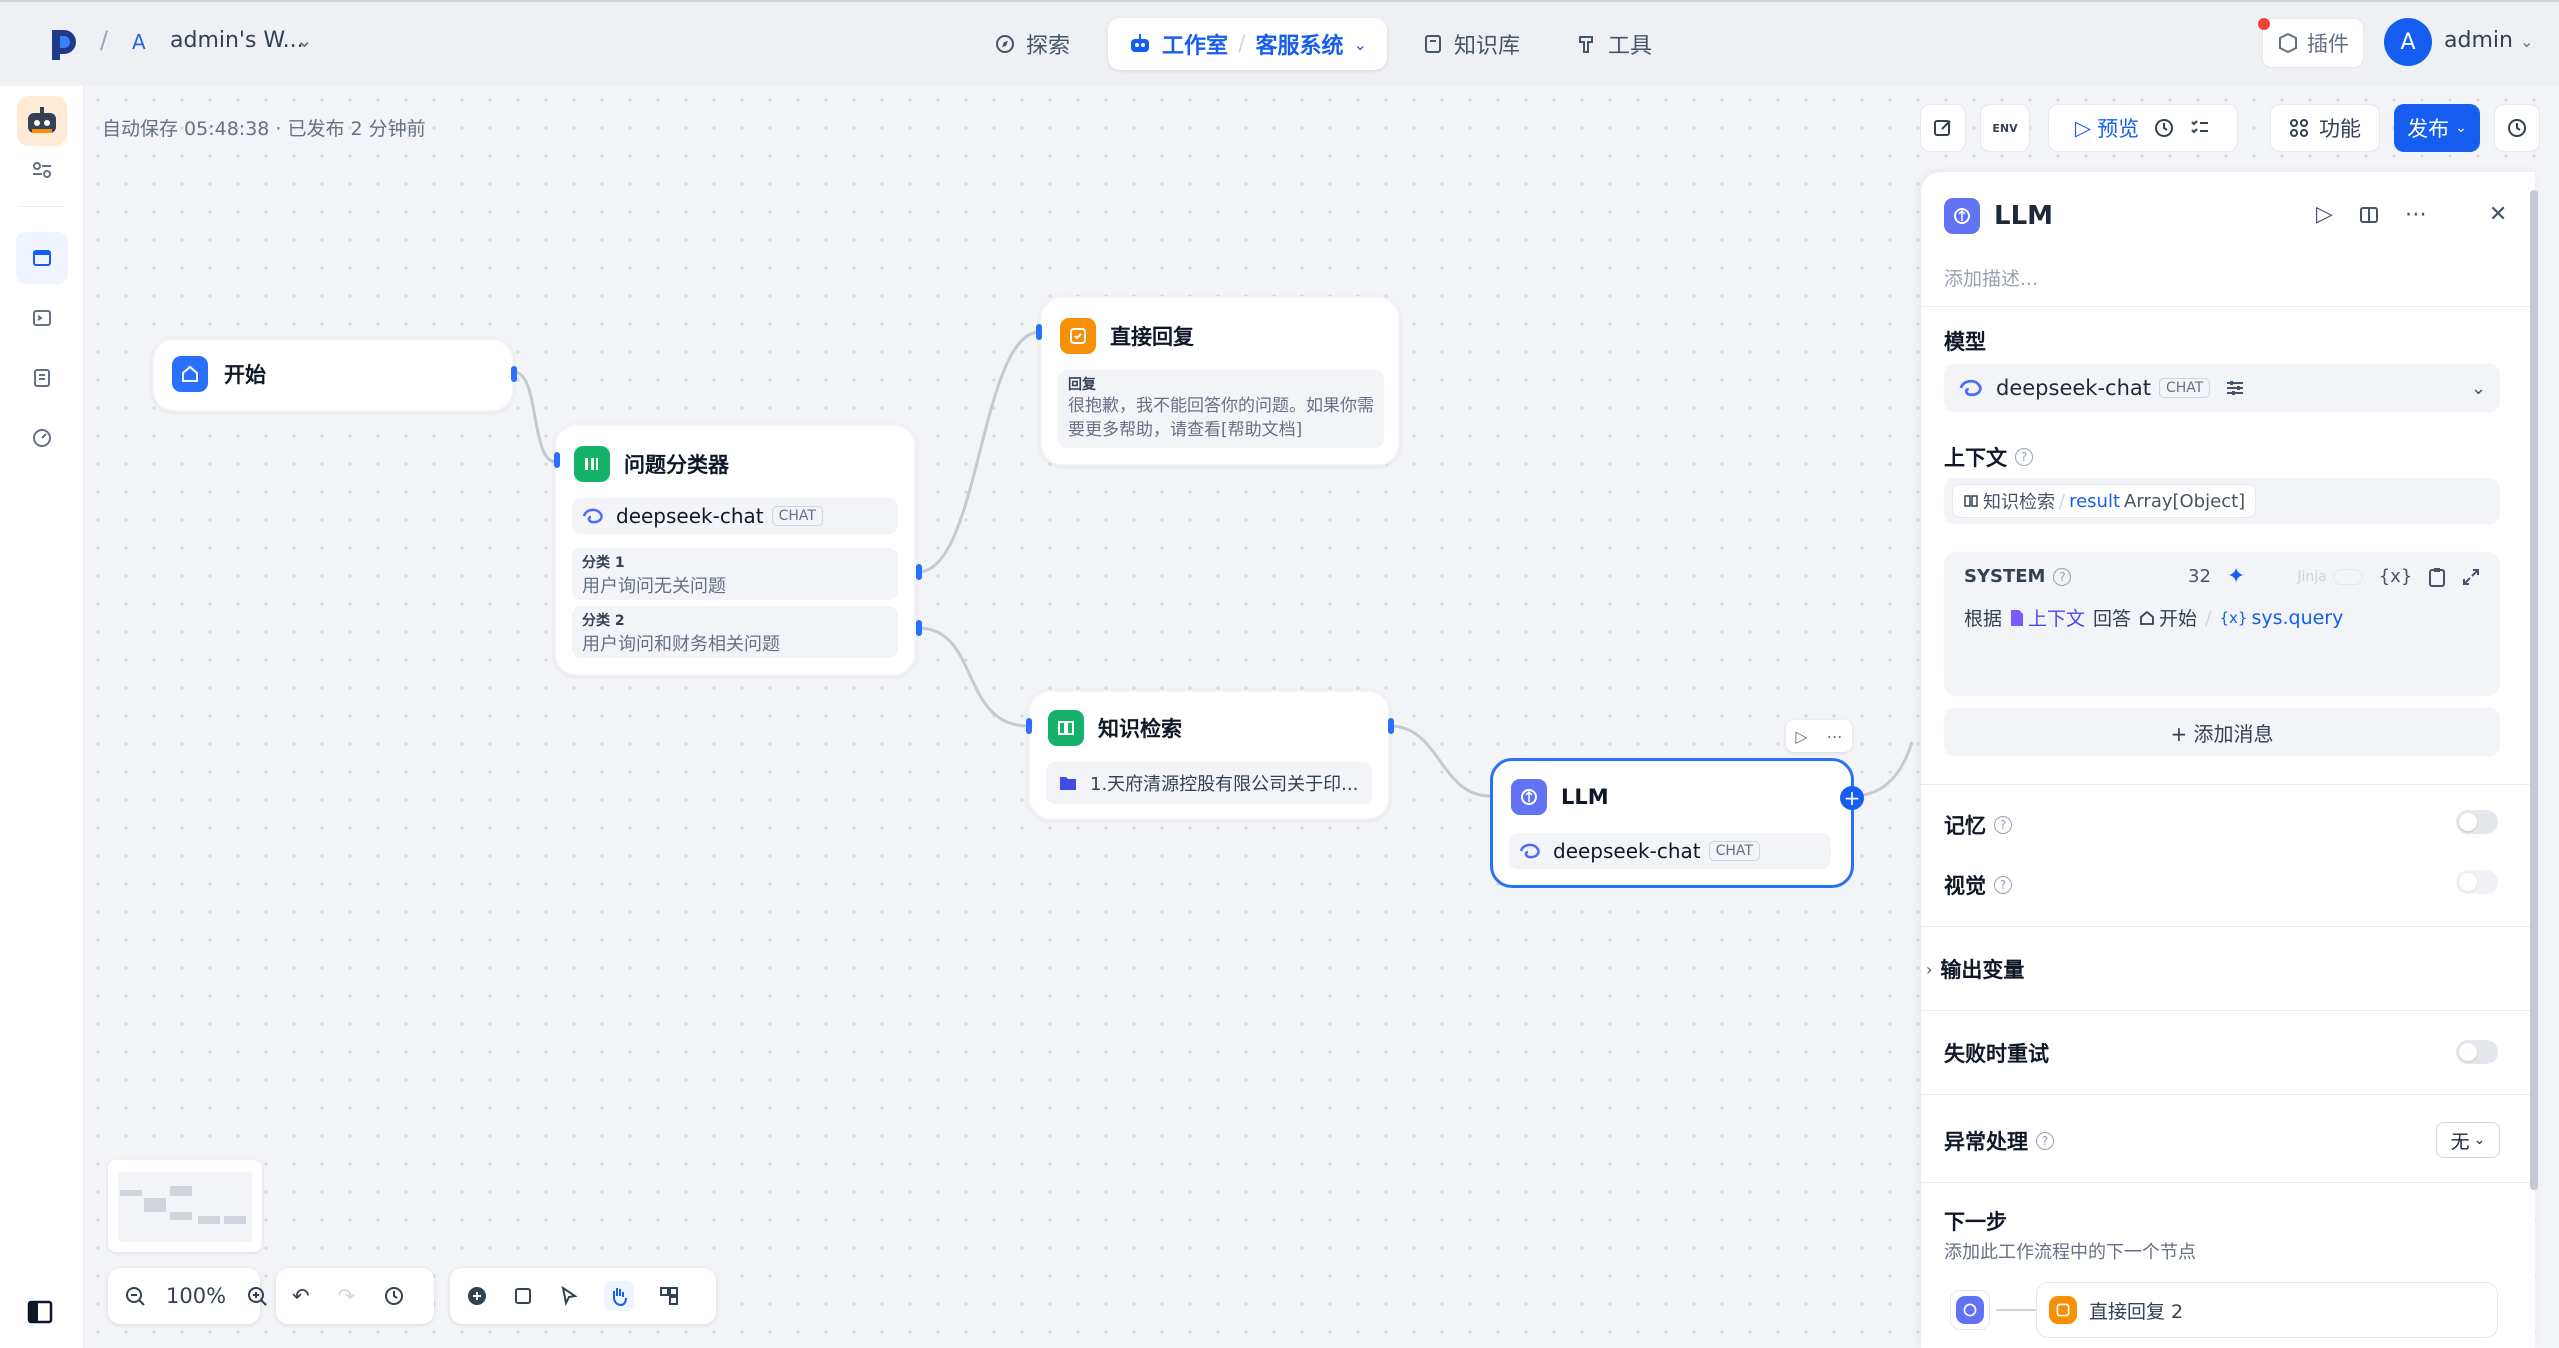 The image size is (2559, 1348). Describe the element at coordinates (185, 1206) in the screenshot. I see `minimap` at that location.